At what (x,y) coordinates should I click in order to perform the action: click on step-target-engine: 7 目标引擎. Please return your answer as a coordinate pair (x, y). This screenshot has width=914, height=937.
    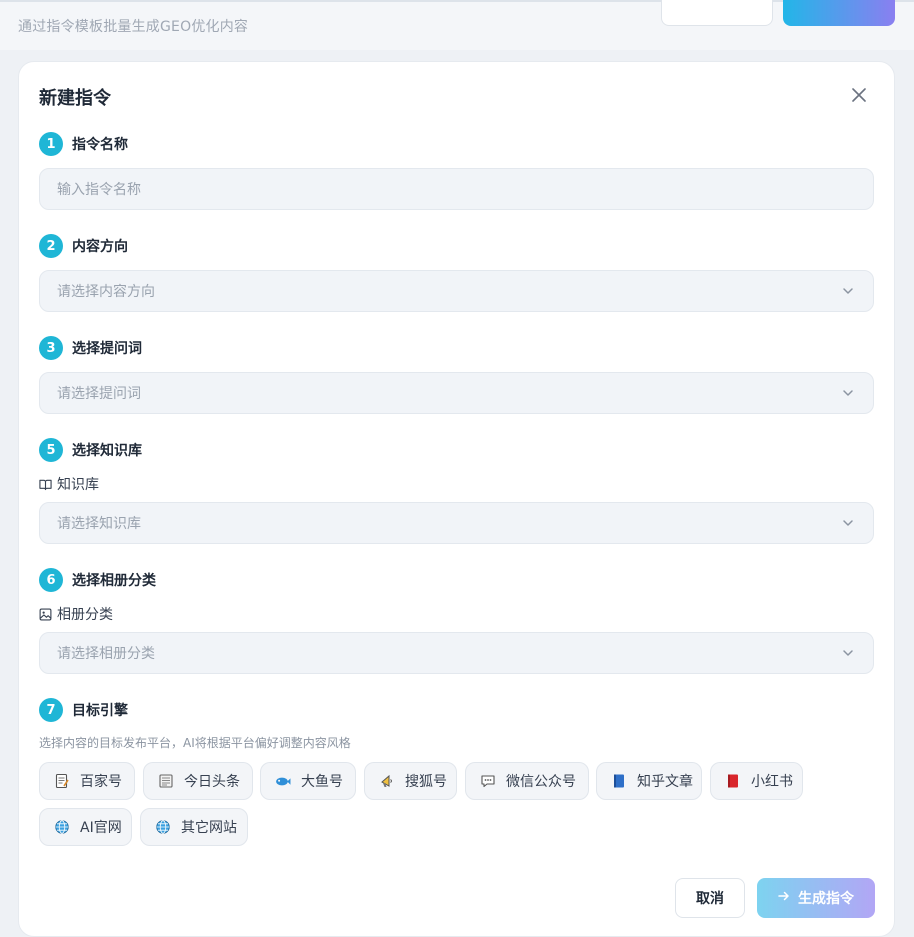
    Looking at the image, I should click on (83, 710).